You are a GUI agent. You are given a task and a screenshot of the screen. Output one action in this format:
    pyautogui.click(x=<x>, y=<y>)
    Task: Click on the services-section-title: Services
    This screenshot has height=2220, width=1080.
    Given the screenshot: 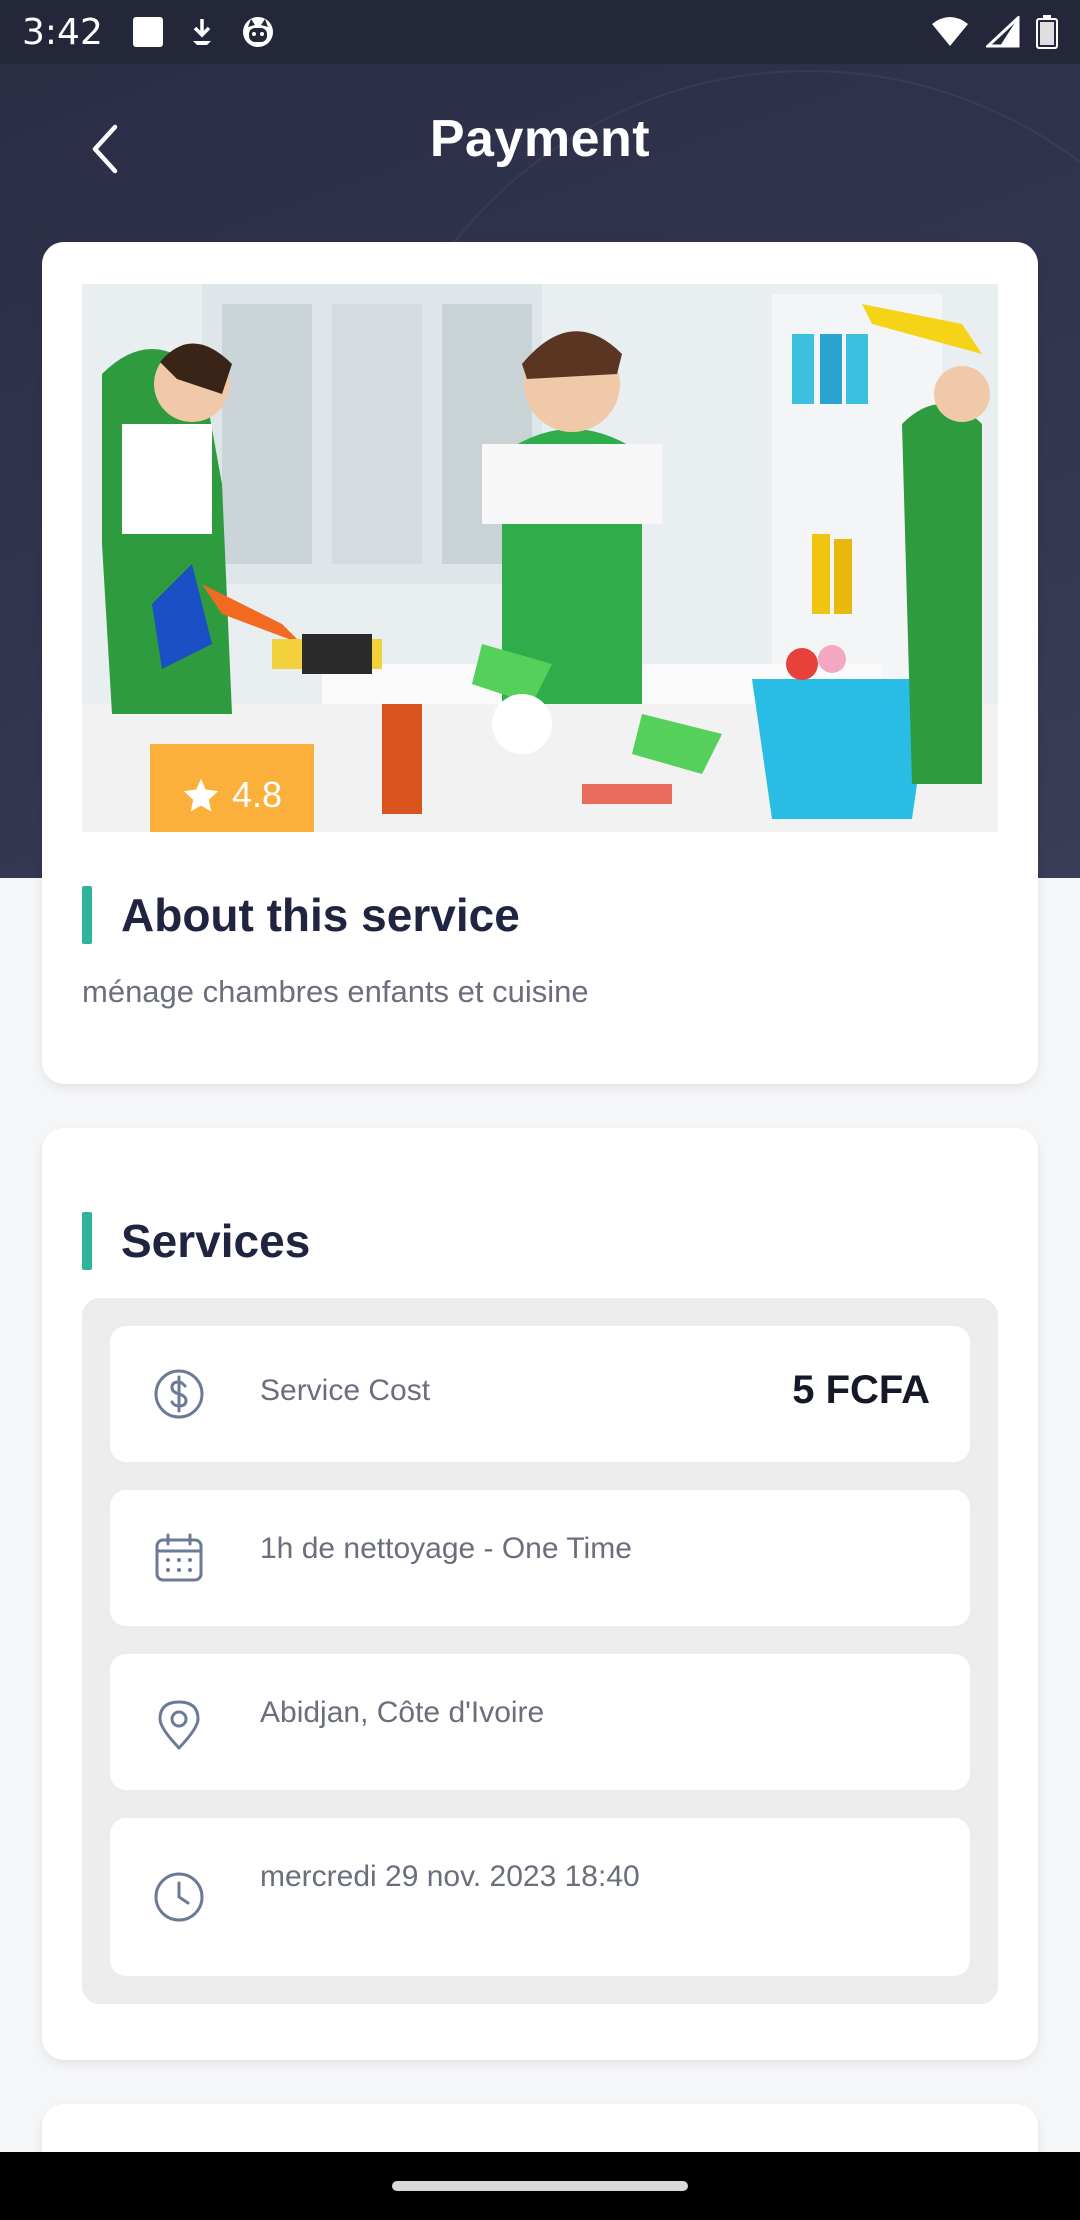 What is the action you would take?
    pyautogui.click(x=216, y=1241)
    